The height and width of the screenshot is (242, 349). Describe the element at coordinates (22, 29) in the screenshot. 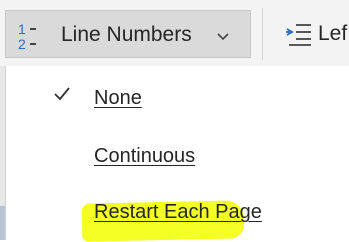

I see `svg-text: 1` at that location.